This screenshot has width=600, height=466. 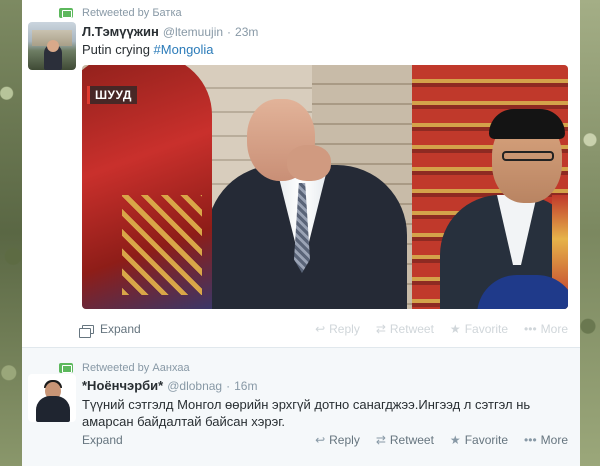 I want to click on author-name: Л.Тэмүүжин, so click(x=120, y=31).